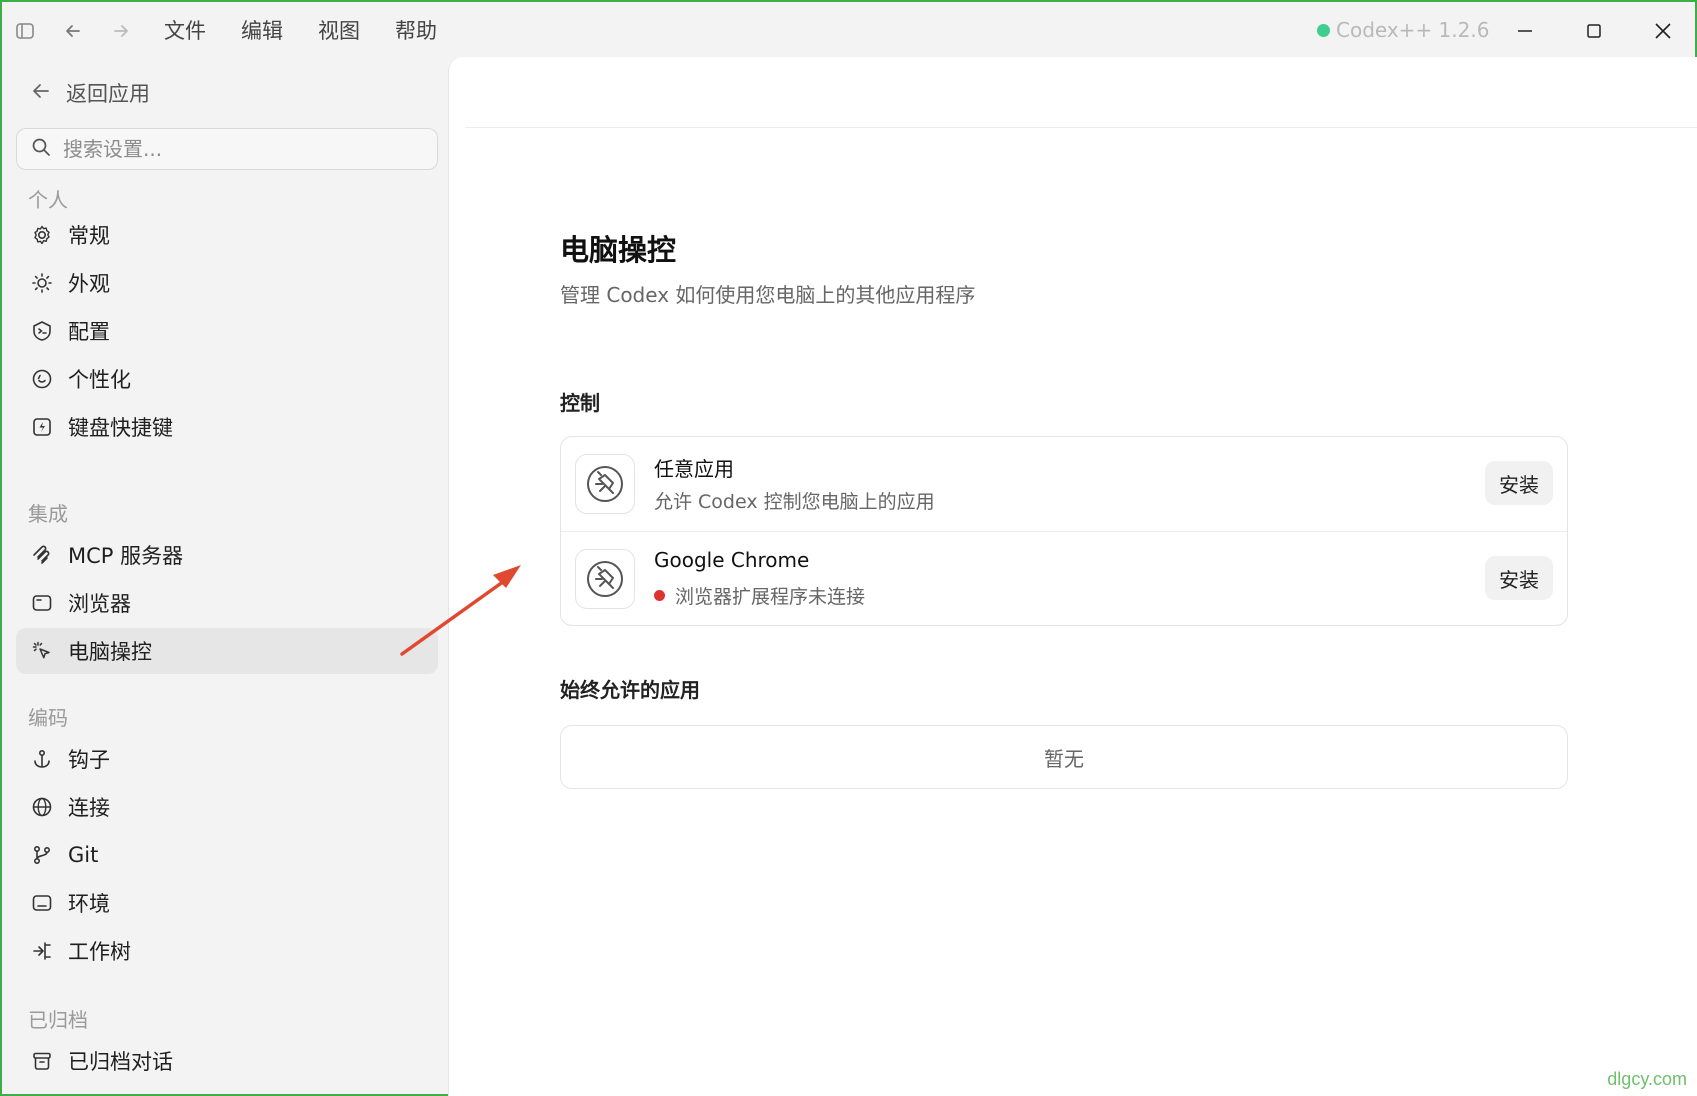 This screenshot has height=1096, width=1697. I want to click on row-description: 浏览器扩展程序未连接, so click(759, 595).